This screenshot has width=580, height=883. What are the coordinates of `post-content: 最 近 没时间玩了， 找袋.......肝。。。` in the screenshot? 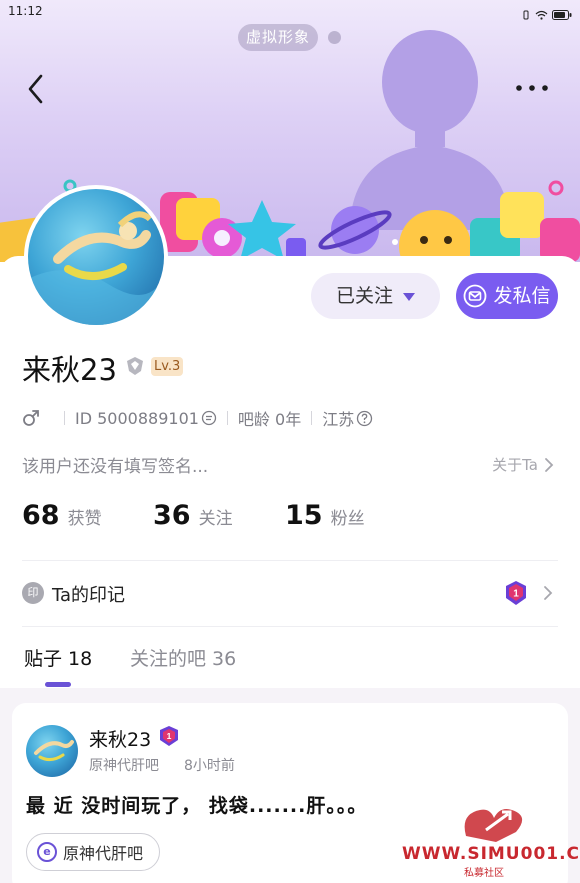 It's located at (196, 804).